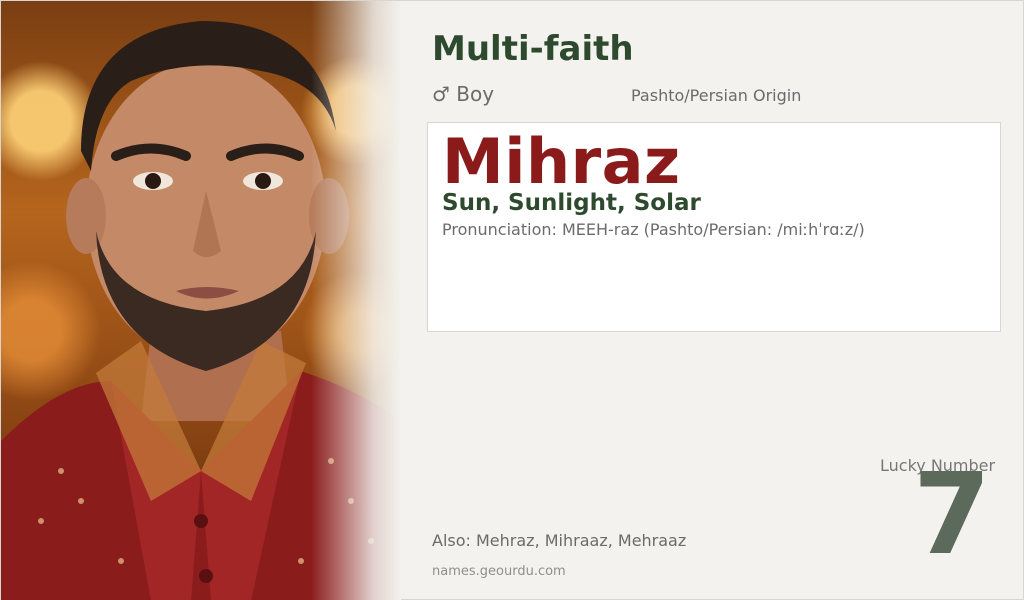 This screenshot has width=1024, height=600. I want to click on origin-label: Pashto/Persian Origin, so click(716, 95).